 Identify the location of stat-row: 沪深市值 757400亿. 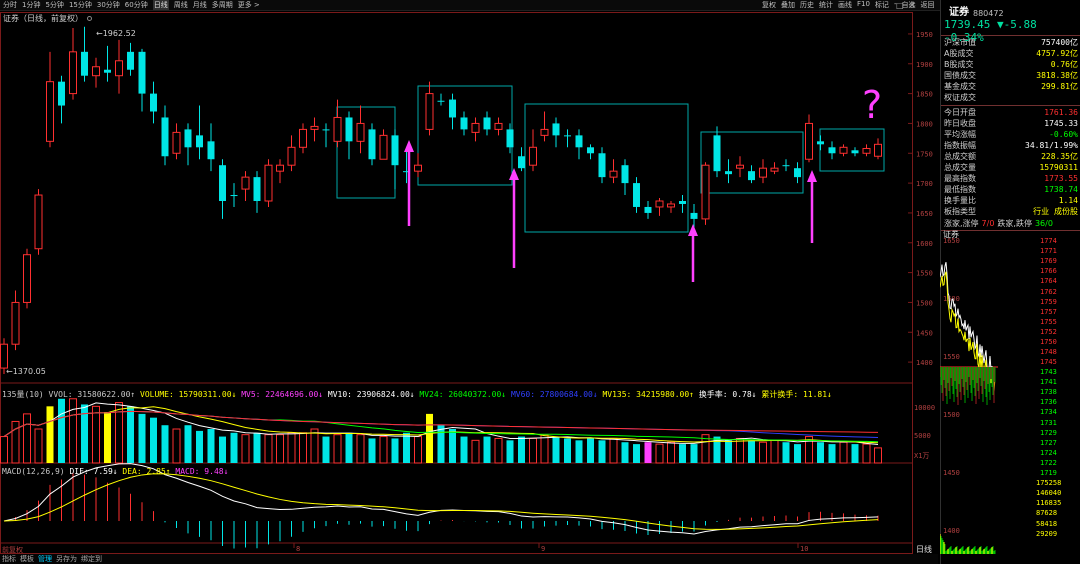
(1010, 42).